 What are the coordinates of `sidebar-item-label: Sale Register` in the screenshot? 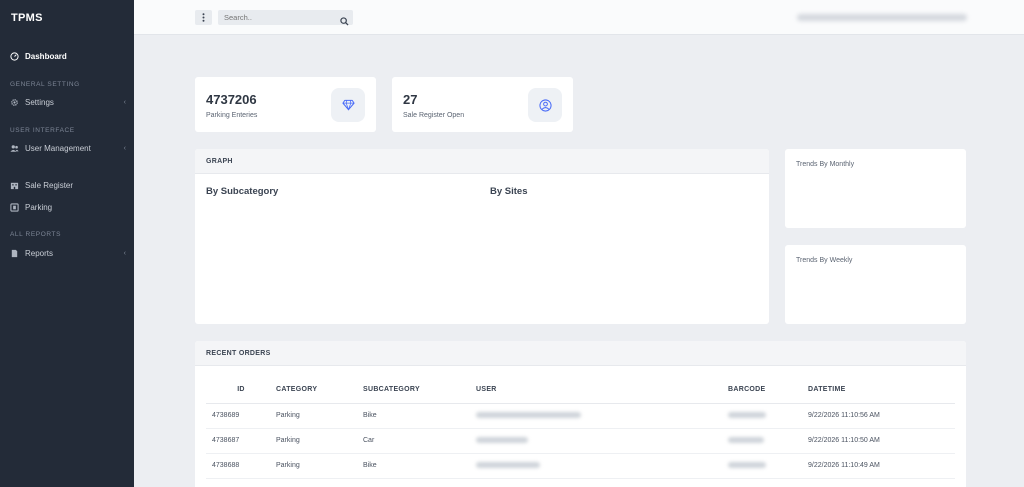 It's located at (49, 185).